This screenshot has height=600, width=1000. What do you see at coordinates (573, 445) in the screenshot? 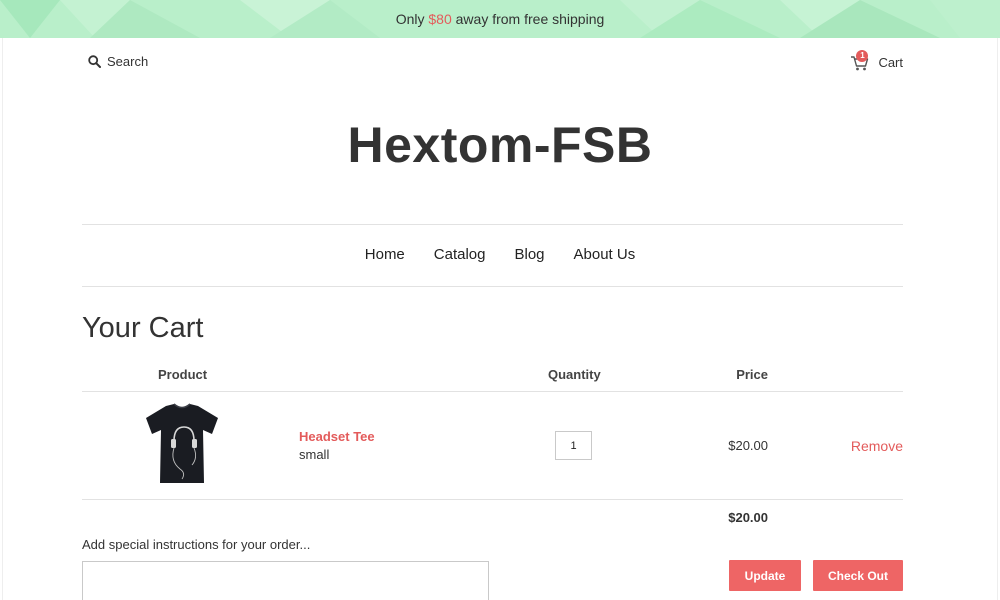
I see `quantity-input` at bounding box center [573, 445].